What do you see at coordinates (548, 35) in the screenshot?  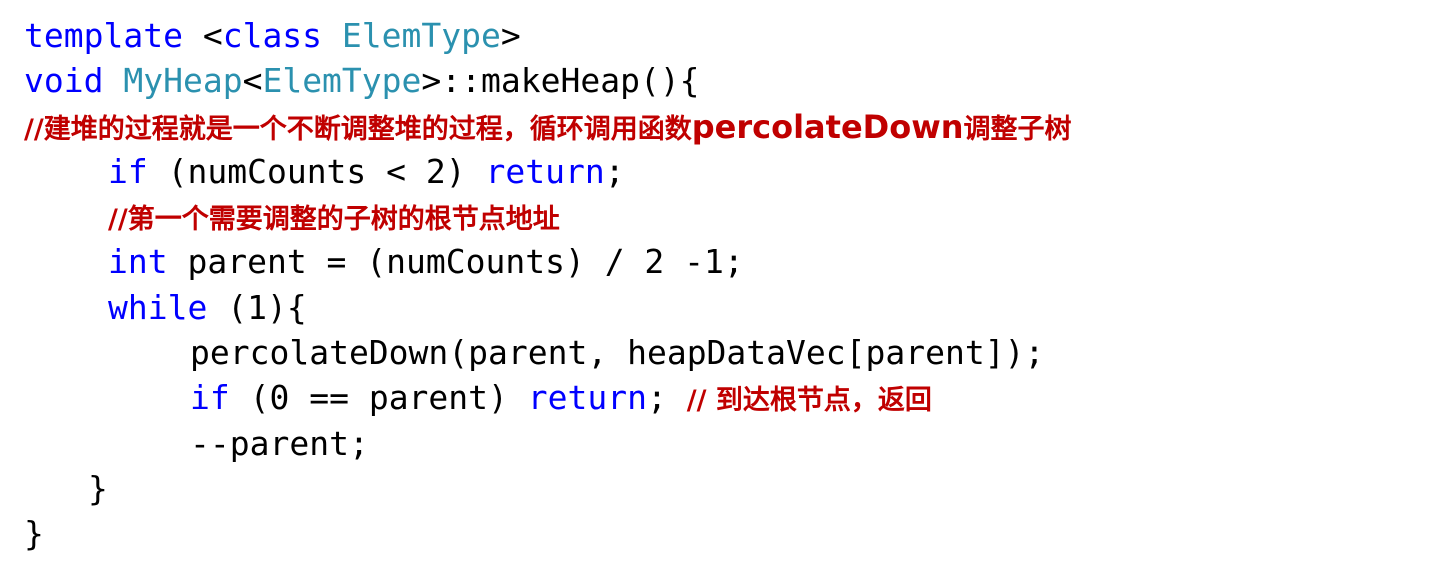 I see `code-line-1: template <class ElemType>` at bounding box center [548, 35].